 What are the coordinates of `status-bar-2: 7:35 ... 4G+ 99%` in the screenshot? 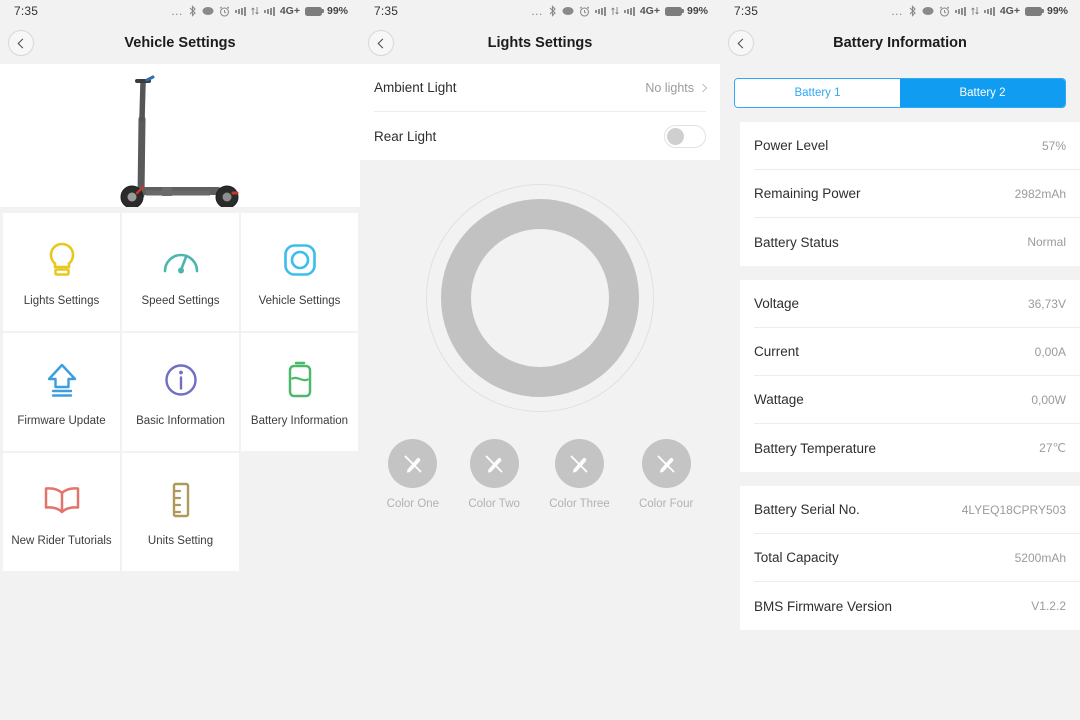 It's located at (540, 11).